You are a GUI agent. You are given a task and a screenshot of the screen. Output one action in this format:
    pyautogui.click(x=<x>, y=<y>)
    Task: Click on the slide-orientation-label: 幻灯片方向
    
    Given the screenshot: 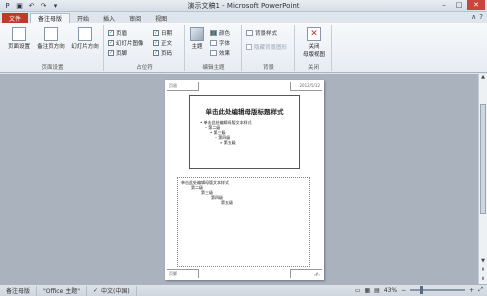 What is the action you would take?
    pyautogui.click(x=85, y=47)
    